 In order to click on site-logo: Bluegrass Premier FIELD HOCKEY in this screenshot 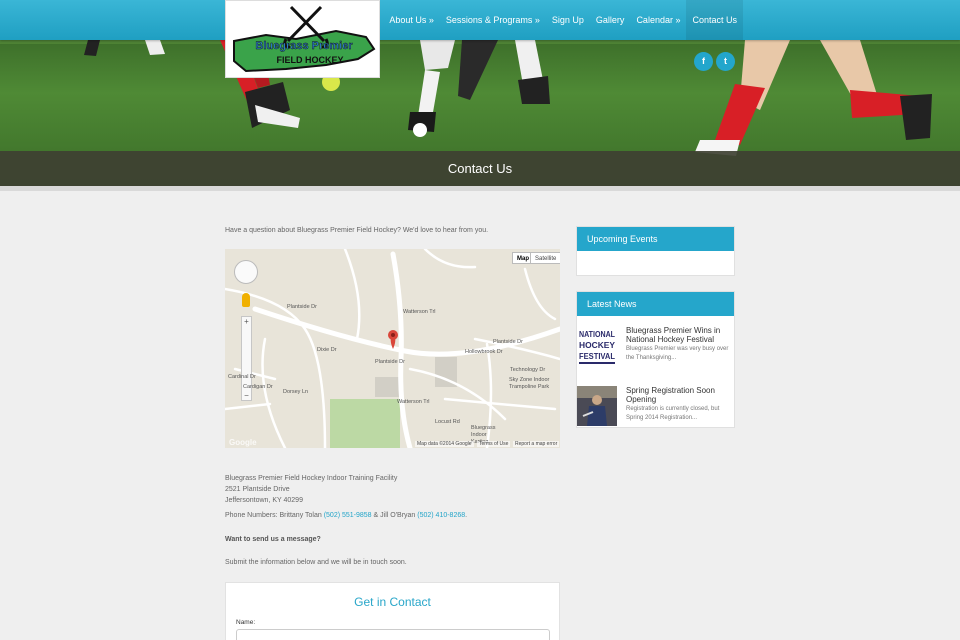, I will do `click(302, 39)`.